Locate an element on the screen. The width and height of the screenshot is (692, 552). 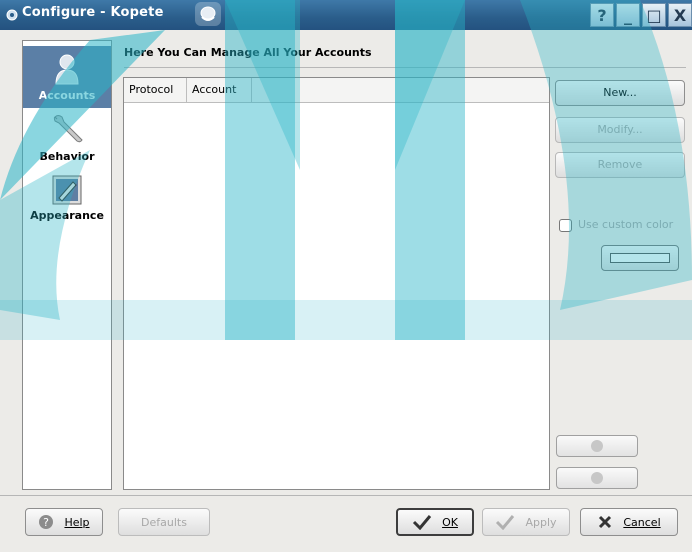
remove-button-label: Remove is located at coordinates (620, 164).